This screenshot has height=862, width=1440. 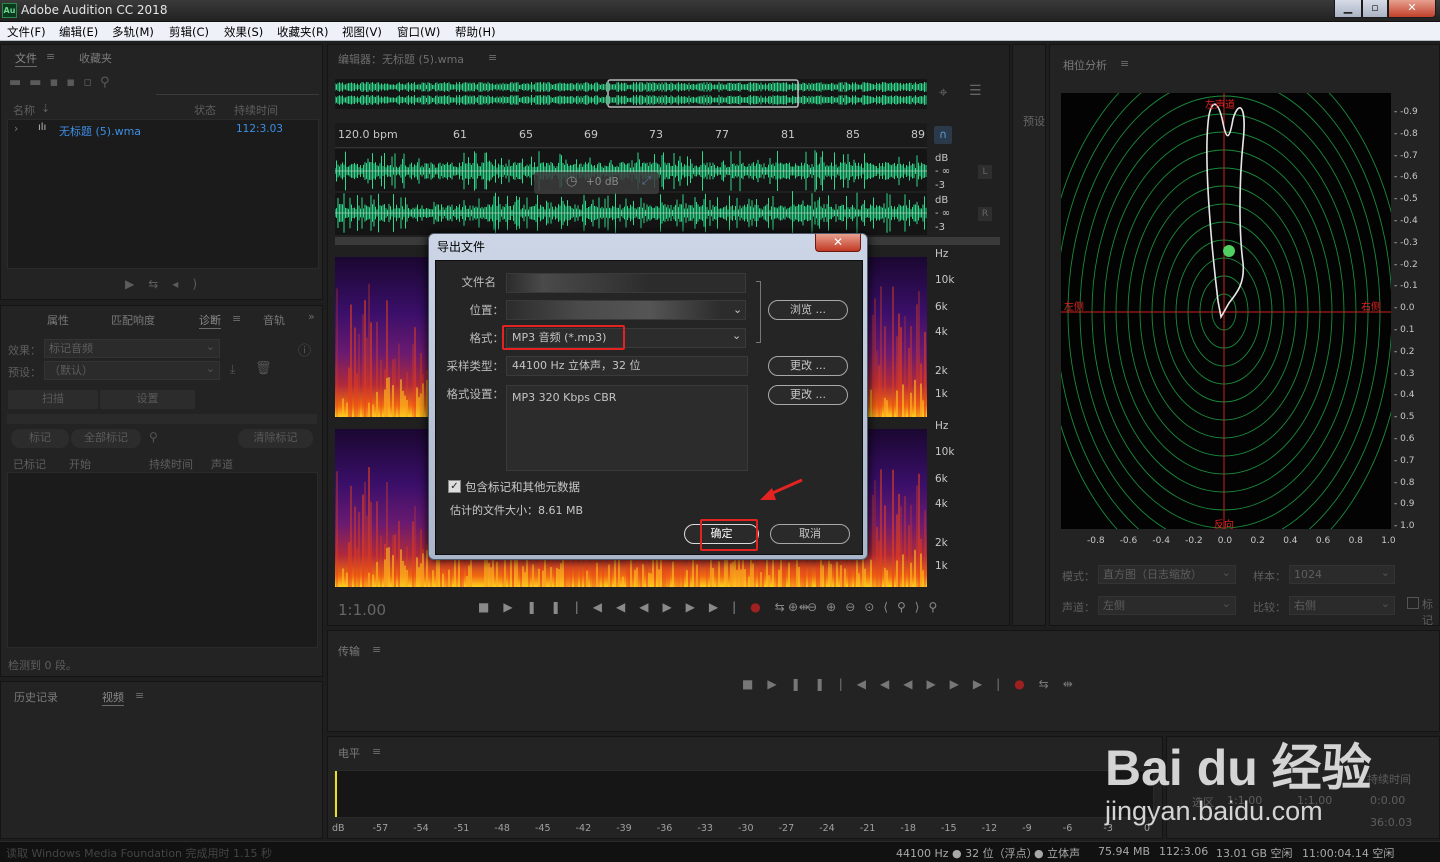 I want to click on skip-selection-icon: ⇹, so click(x=1075, y=684).